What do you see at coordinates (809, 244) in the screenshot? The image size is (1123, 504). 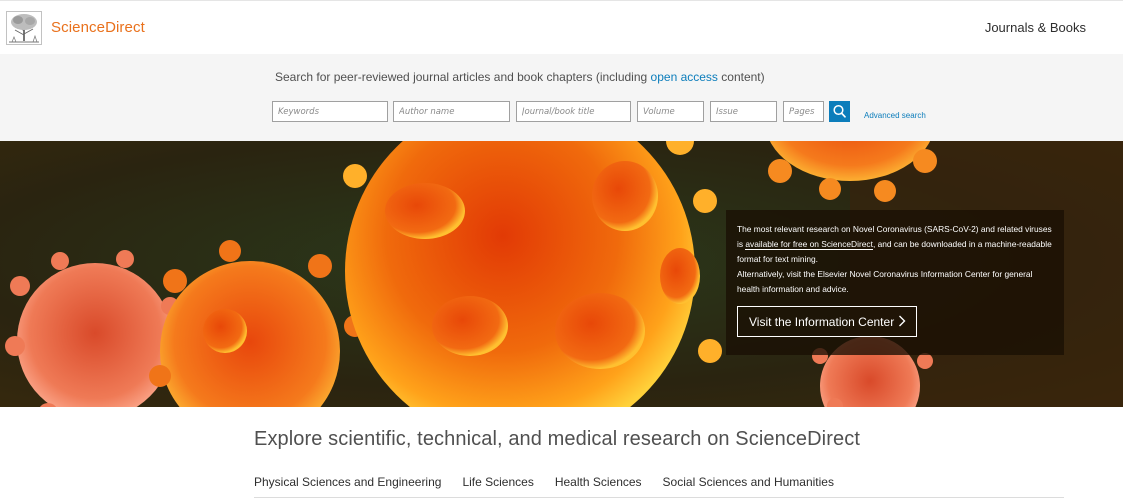 I see `available-free-link: available for free on ScienceDirect` at bounding box center [809, 244].